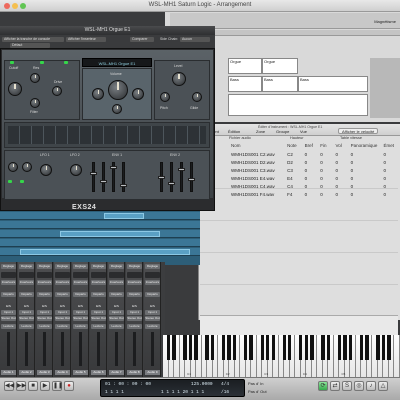  What do you see at coordinates (366, 146) in the screenshot?
I see `col-pan: Panoramique` at bounding box center [366, 146].